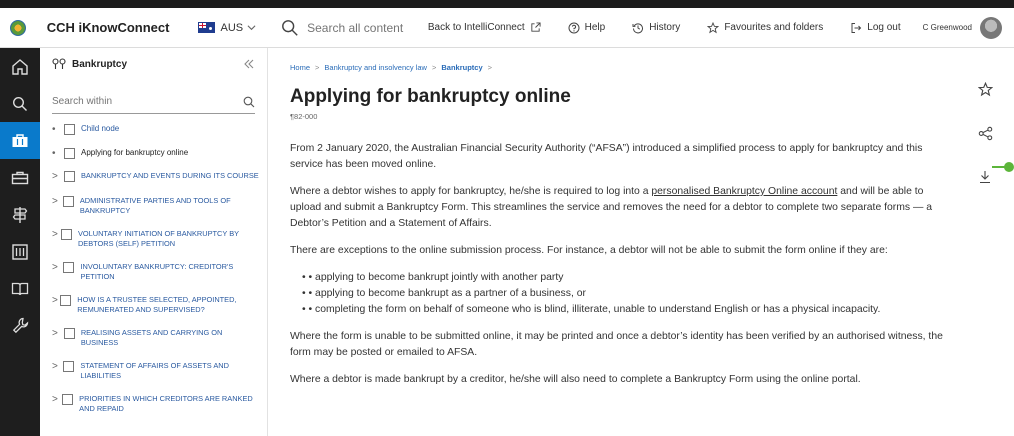  I want to click on toolbox-icon, so click(20, 177).